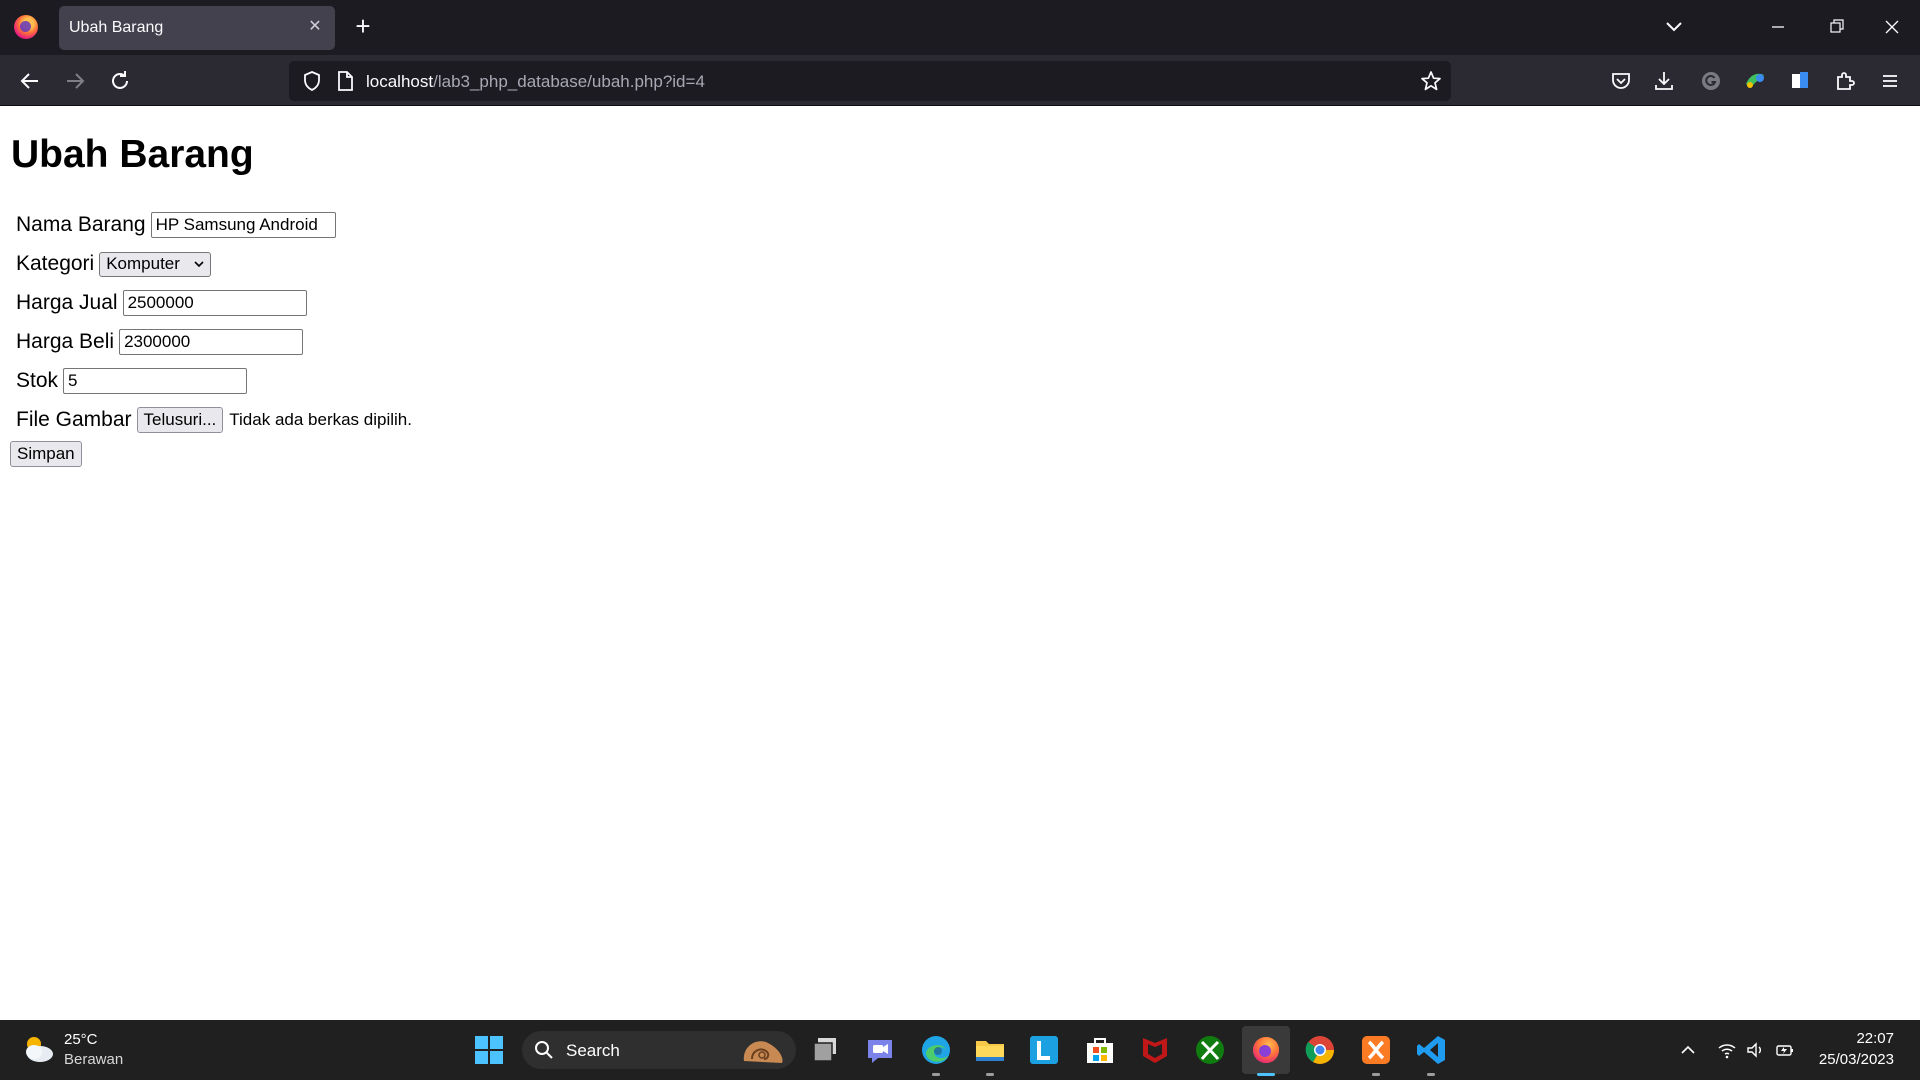 This screenshot has width=1920, height=1080. I want to click on windows-taskbar: 25°C Berawan Search 22:07 25/03/2023, so click(960, 1050).